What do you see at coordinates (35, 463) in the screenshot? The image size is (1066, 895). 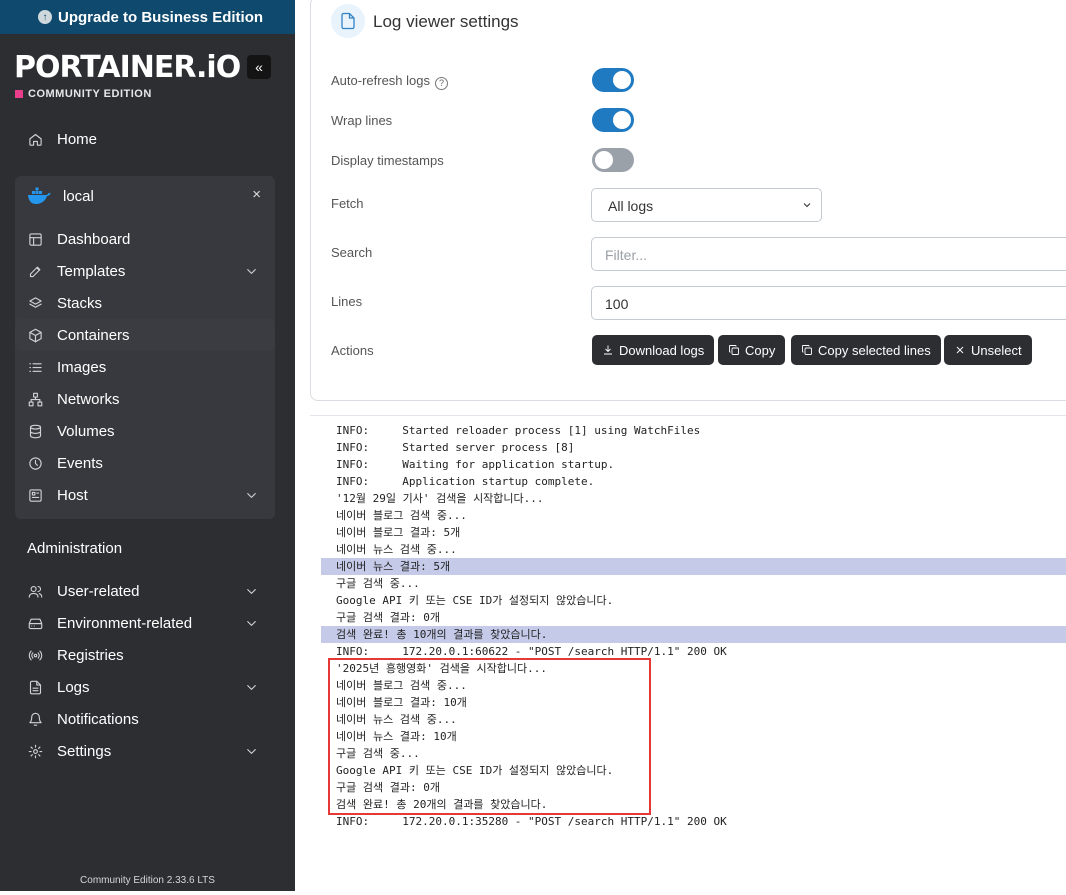 I see `clock-icon` at bounding box center [35, 463].